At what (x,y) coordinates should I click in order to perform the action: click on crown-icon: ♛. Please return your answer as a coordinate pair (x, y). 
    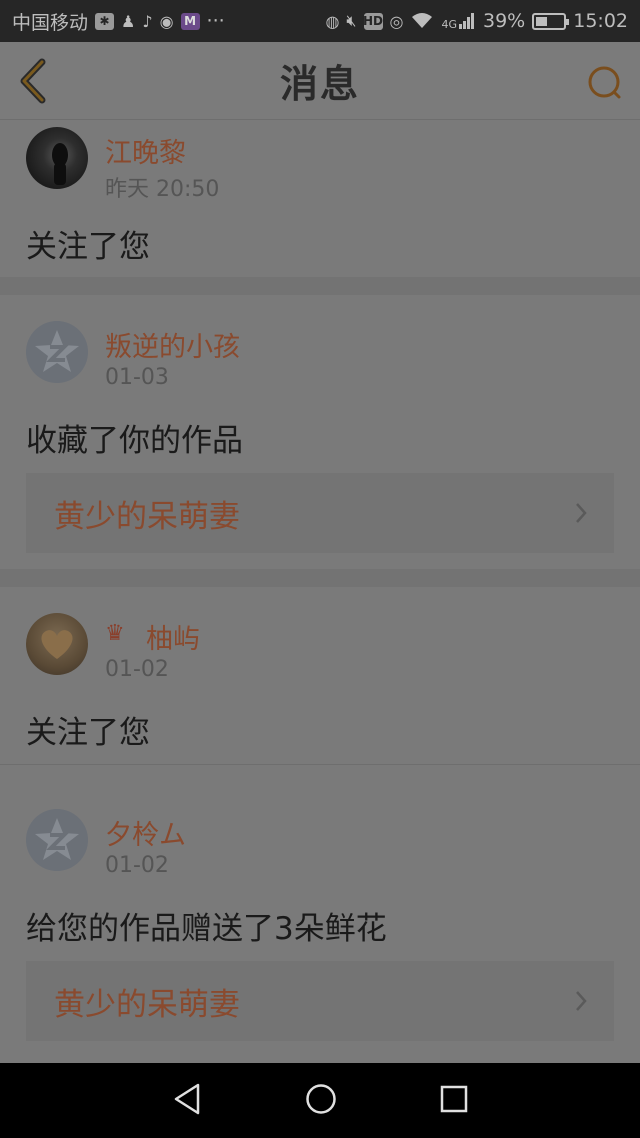
    Looking at the image, I should click on (115, 633).